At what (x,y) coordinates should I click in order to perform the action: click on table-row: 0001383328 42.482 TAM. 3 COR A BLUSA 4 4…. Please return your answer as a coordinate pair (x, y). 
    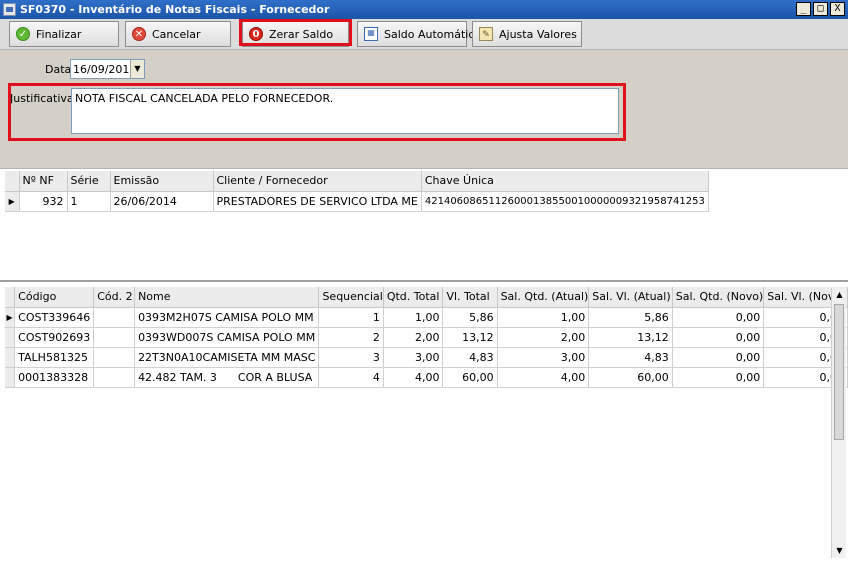
    Looking at the image, I should click on (426, 377).